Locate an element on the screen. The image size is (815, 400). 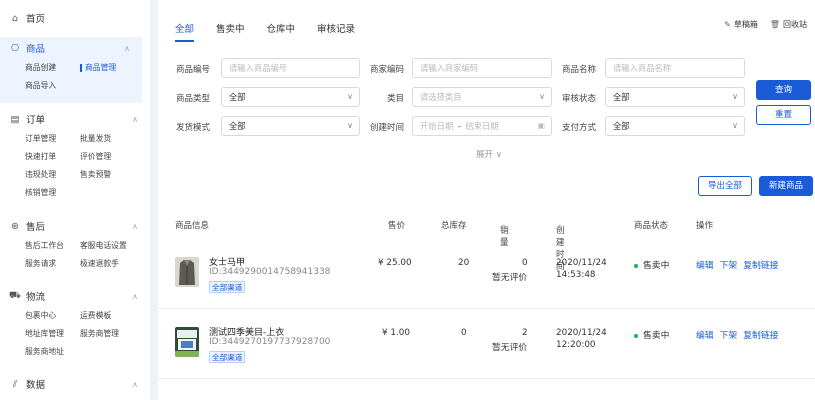
new-product-button: 新建商品 is located at coordinates (786, 186).